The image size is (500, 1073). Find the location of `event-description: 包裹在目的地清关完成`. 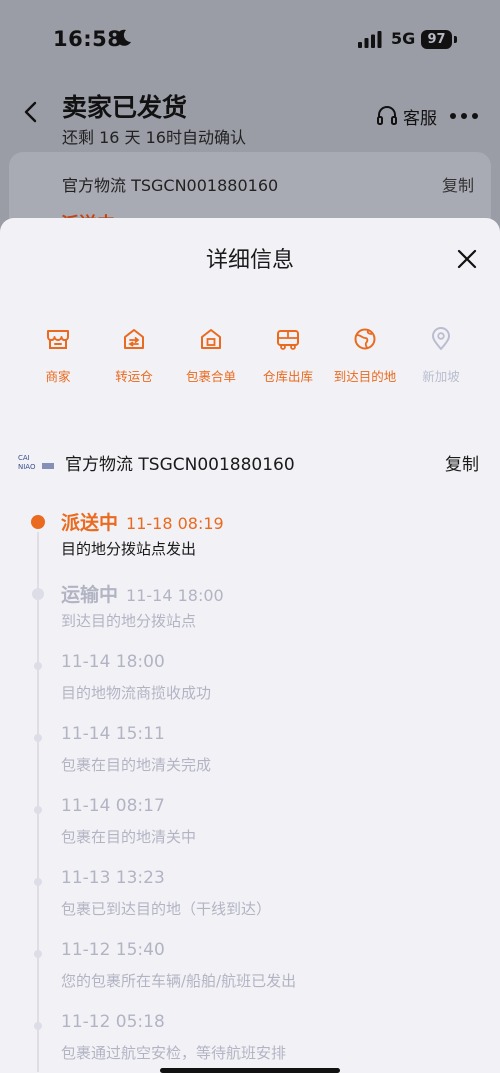

event-description: 包裹在目的地清关完成 is located at coordinates (136, 765).